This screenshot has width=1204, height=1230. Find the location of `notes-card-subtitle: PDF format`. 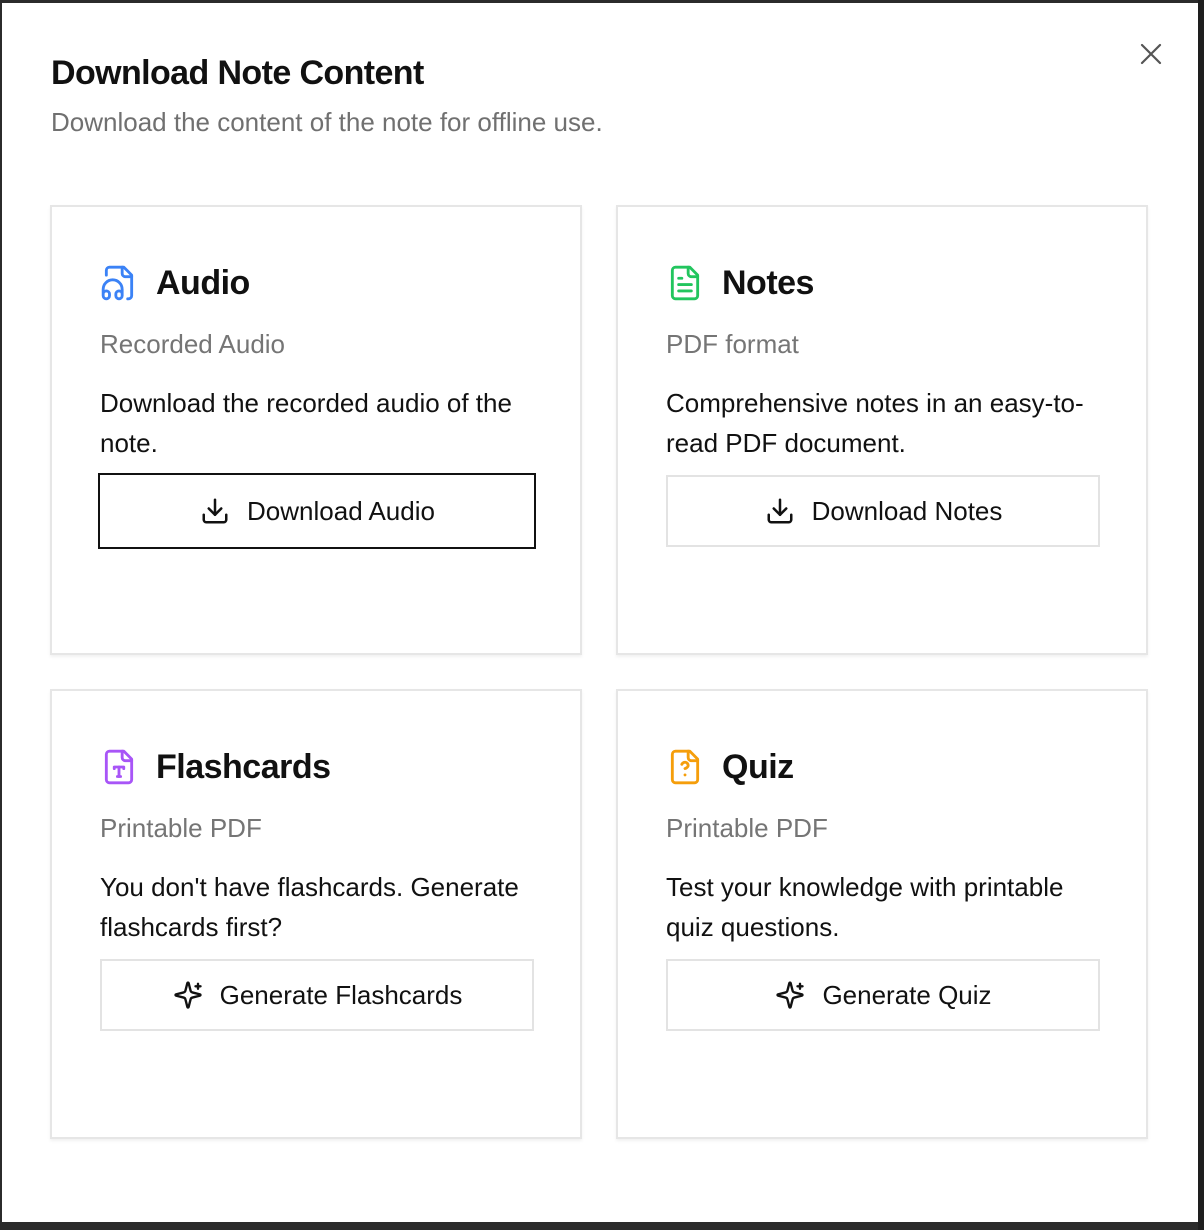

notes-card-subtitle: PDF format is located at coordinates (732, 344).